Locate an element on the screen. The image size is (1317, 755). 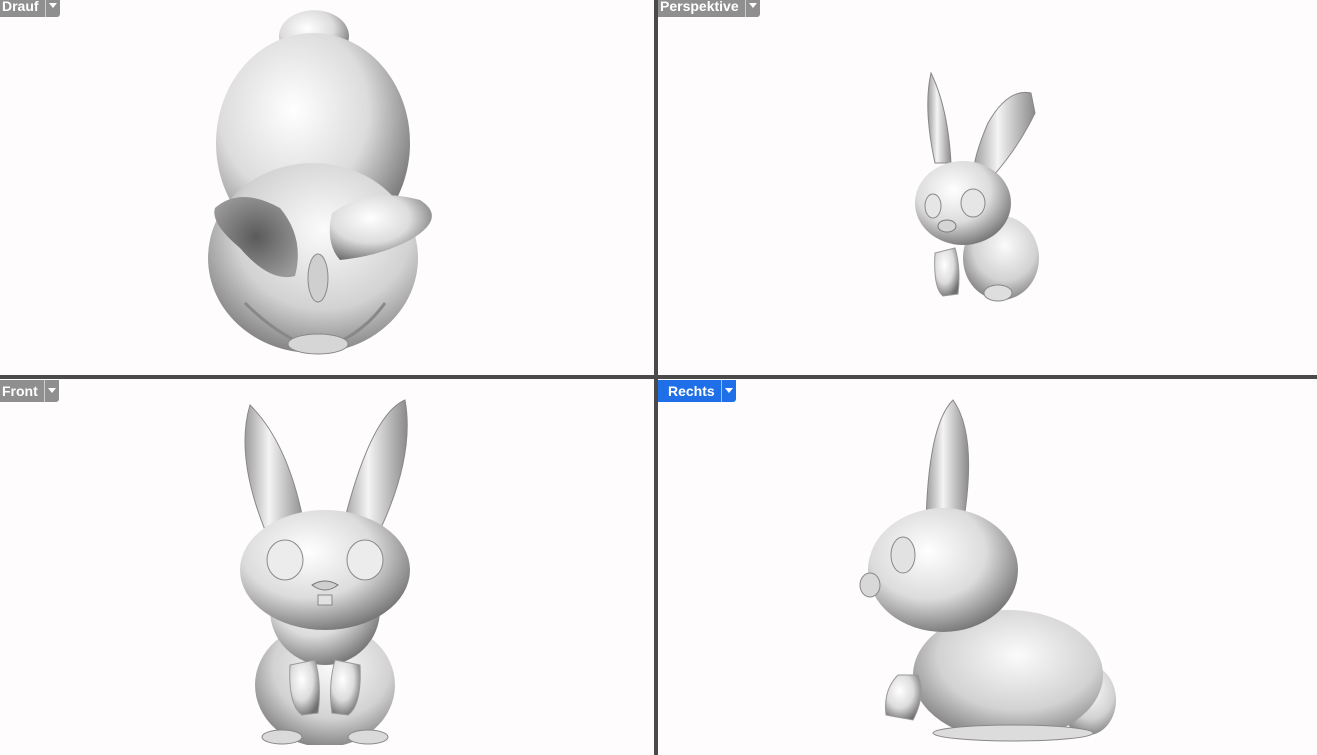
viewport-tab-top: Drauf is located at coordinates (30, 8).